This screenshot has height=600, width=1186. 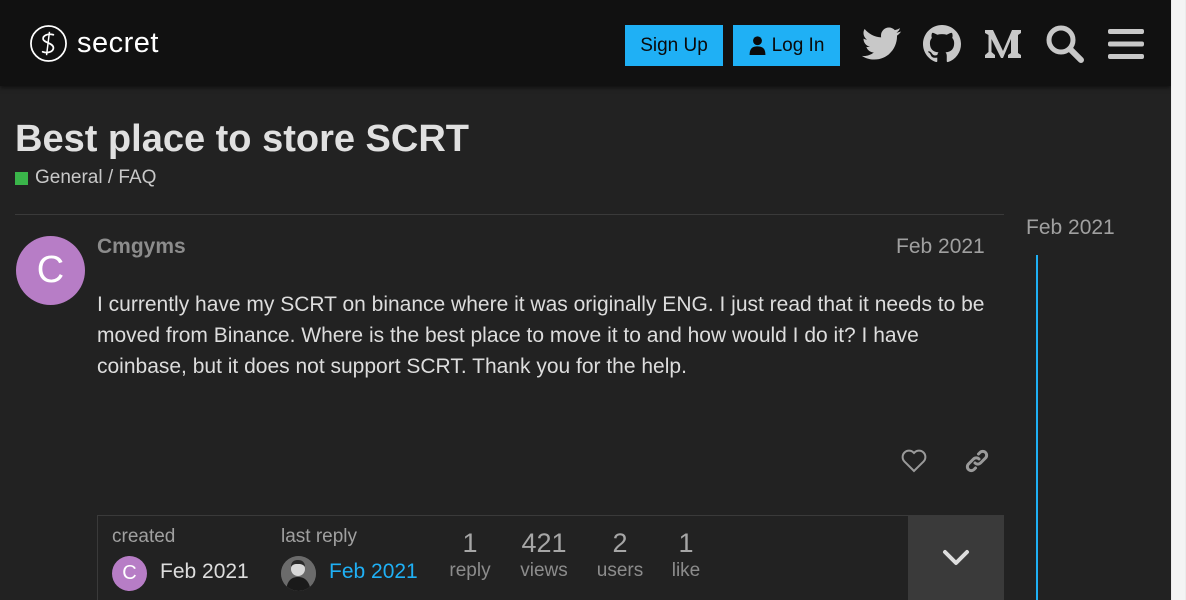 What do you see at coordinates (319, 536) in the screenshot?
I see `last-reply-label: last reply` at bounding box center [319, 536].